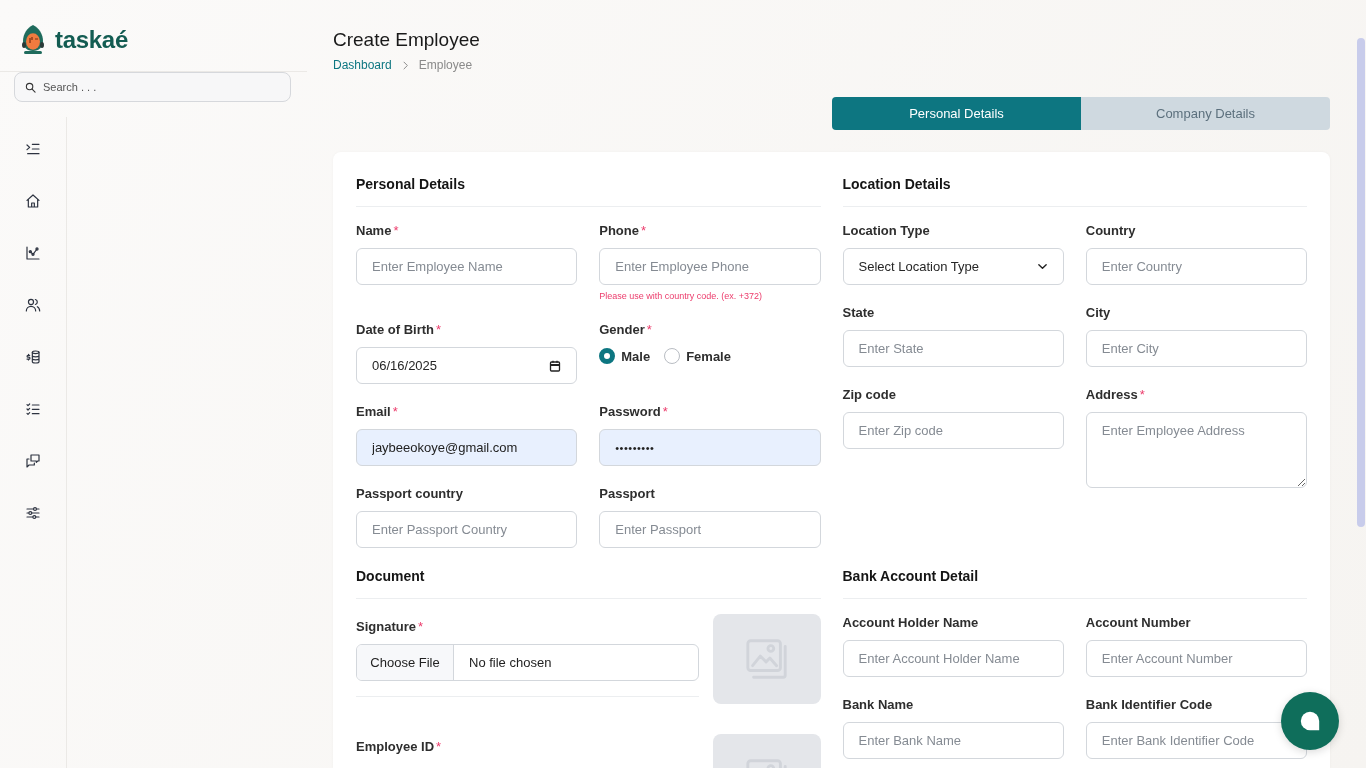  Describe the element at coordinates (467, 447) in the screenshot. I see `text-input: jaybeeokoye@gmail.com` at that location.